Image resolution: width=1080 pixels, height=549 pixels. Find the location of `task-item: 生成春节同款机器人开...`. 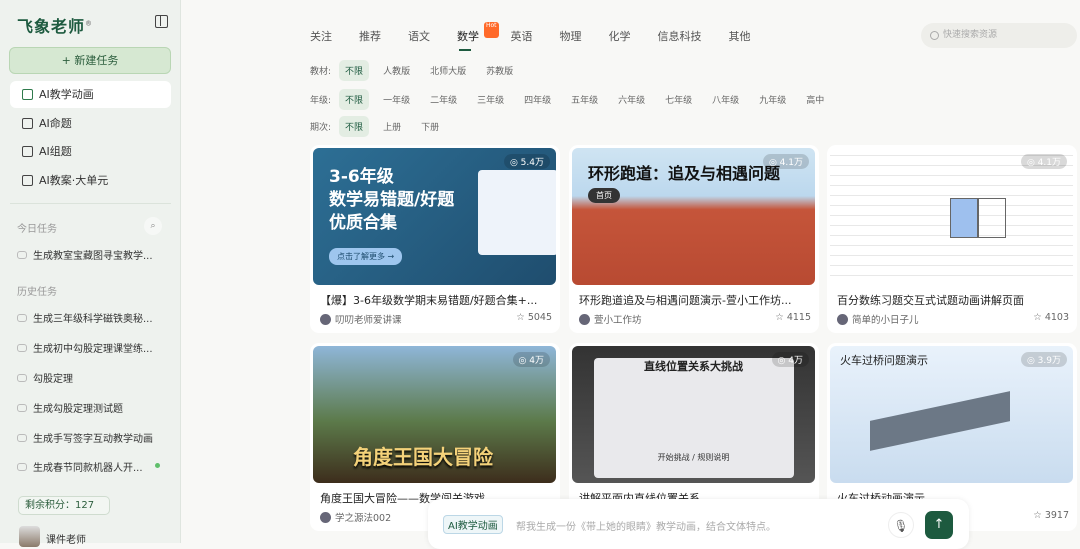

task-item: 生成春节同款机器人开... is located at coordinates (80, 466).